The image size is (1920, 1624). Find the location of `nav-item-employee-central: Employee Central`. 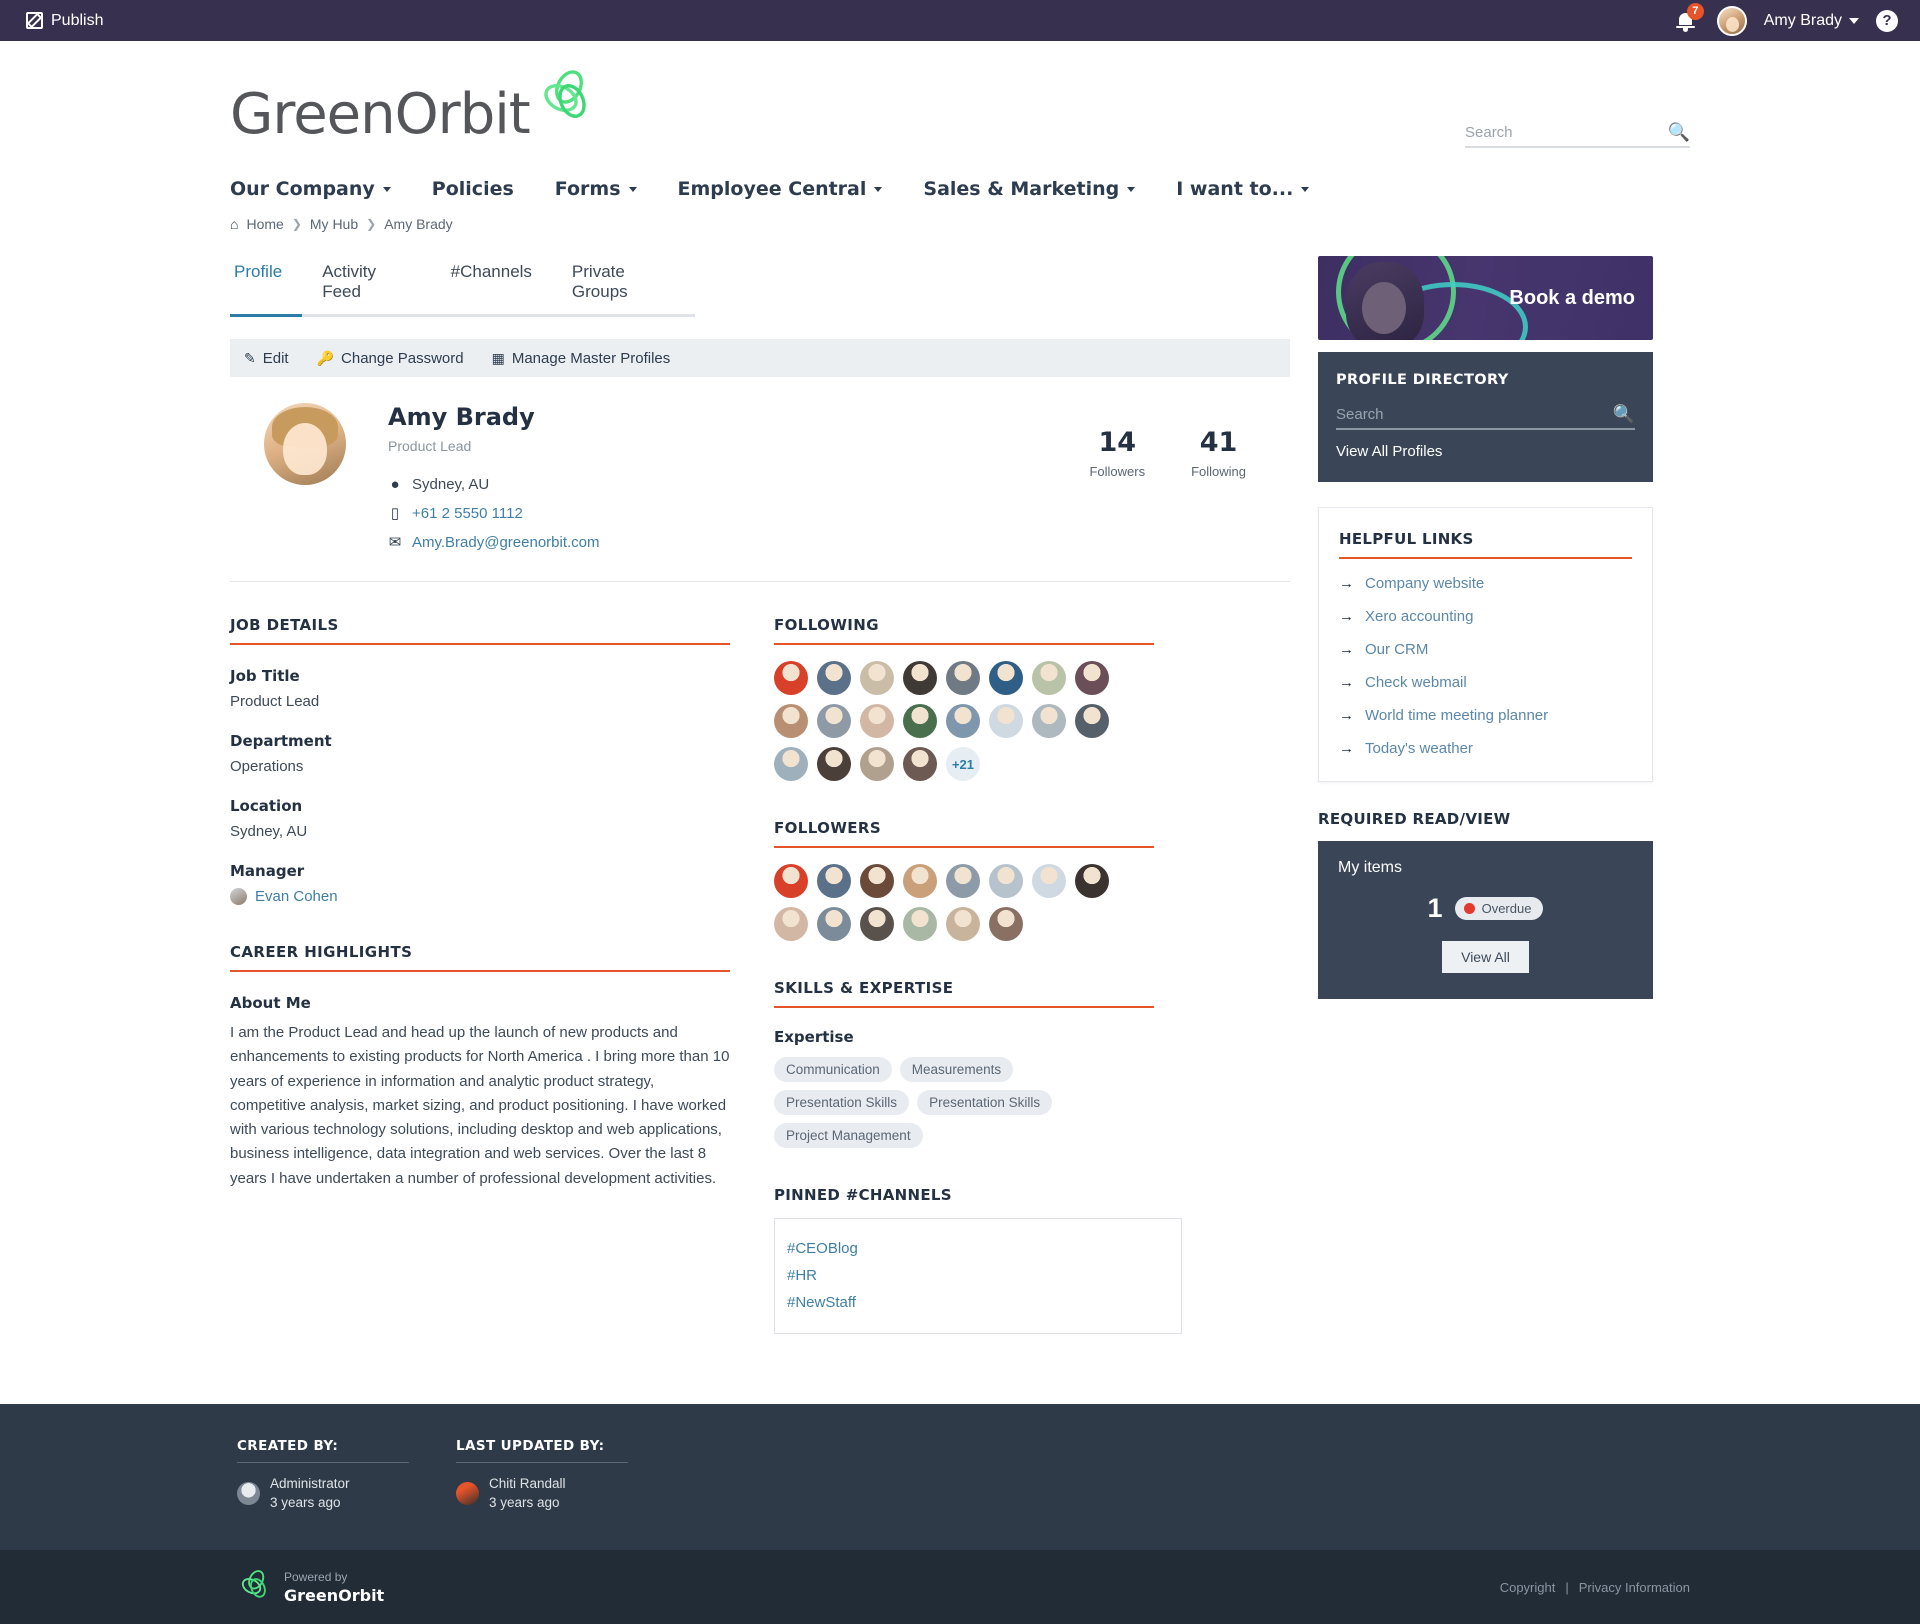

nav-item-employee-central: Employee Central is located at coordinates (780, 189).